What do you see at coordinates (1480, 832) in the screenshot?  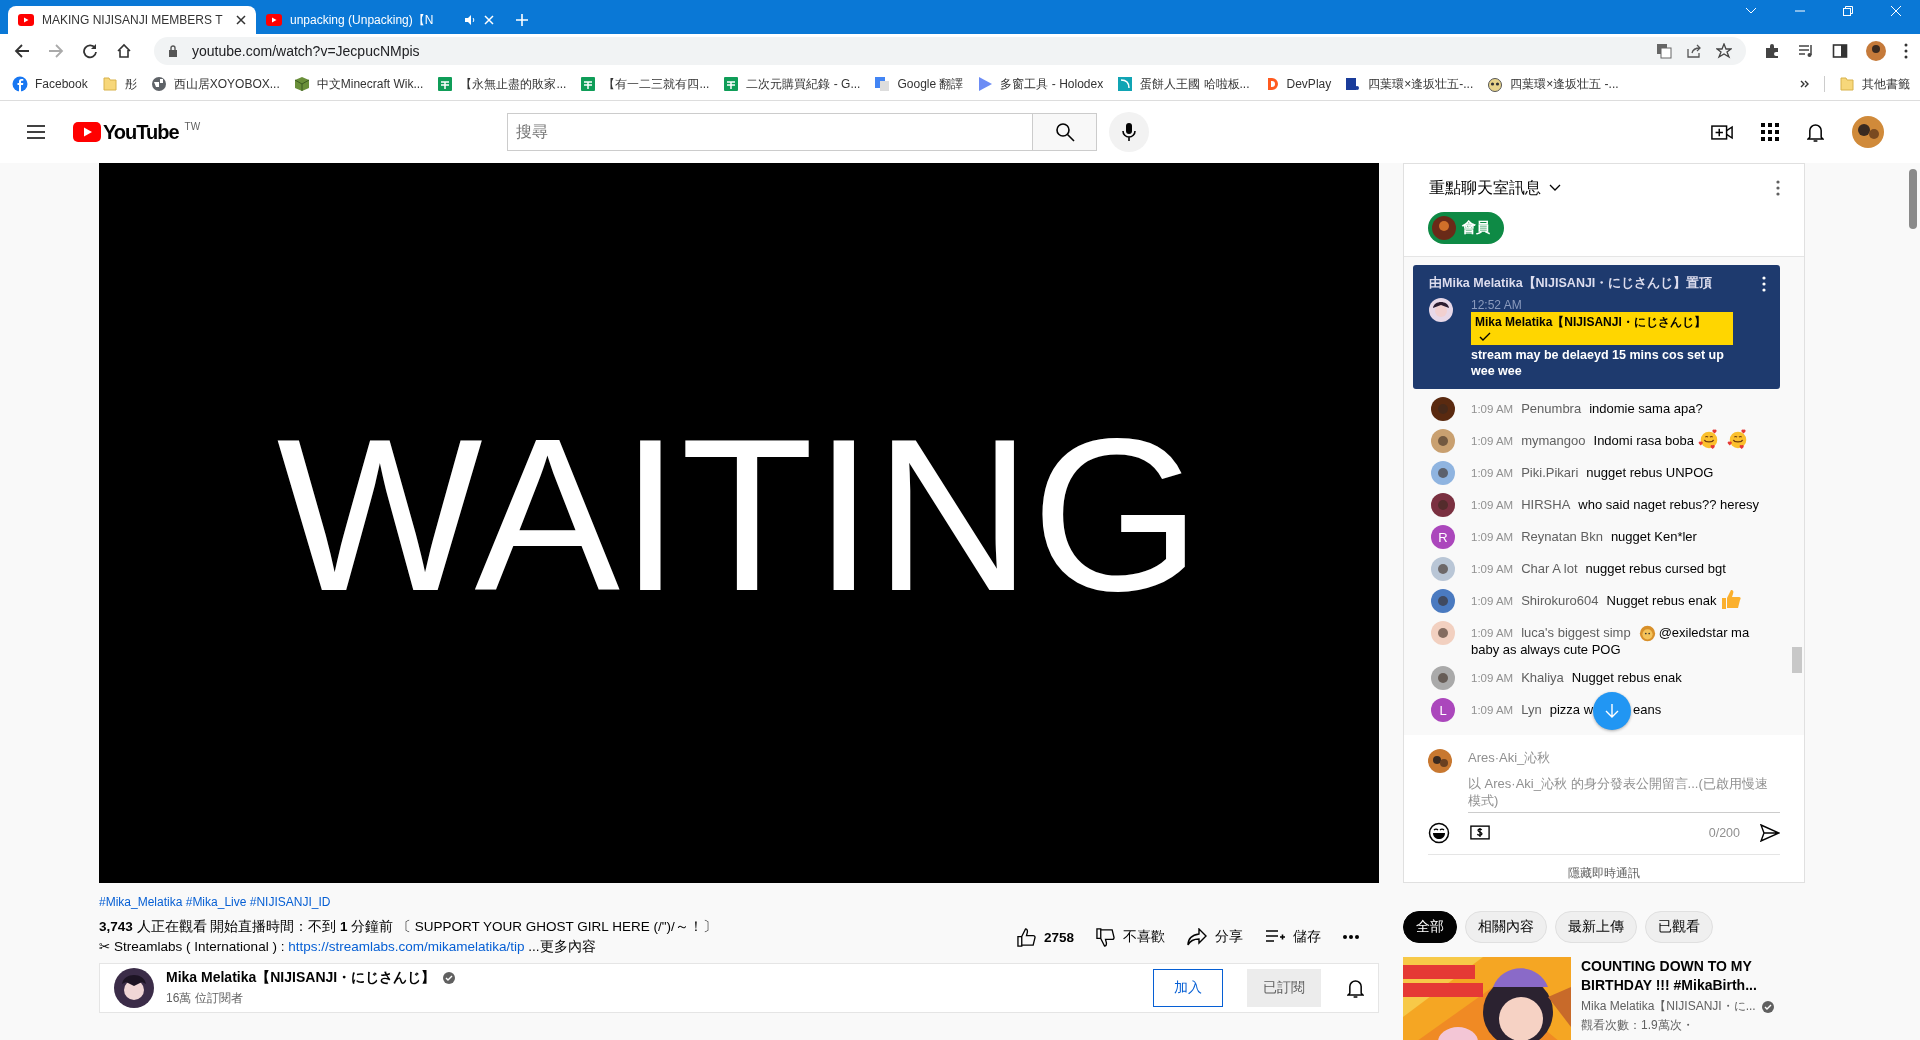 I see `dollar-icon` at bounding box center [1480, 832].